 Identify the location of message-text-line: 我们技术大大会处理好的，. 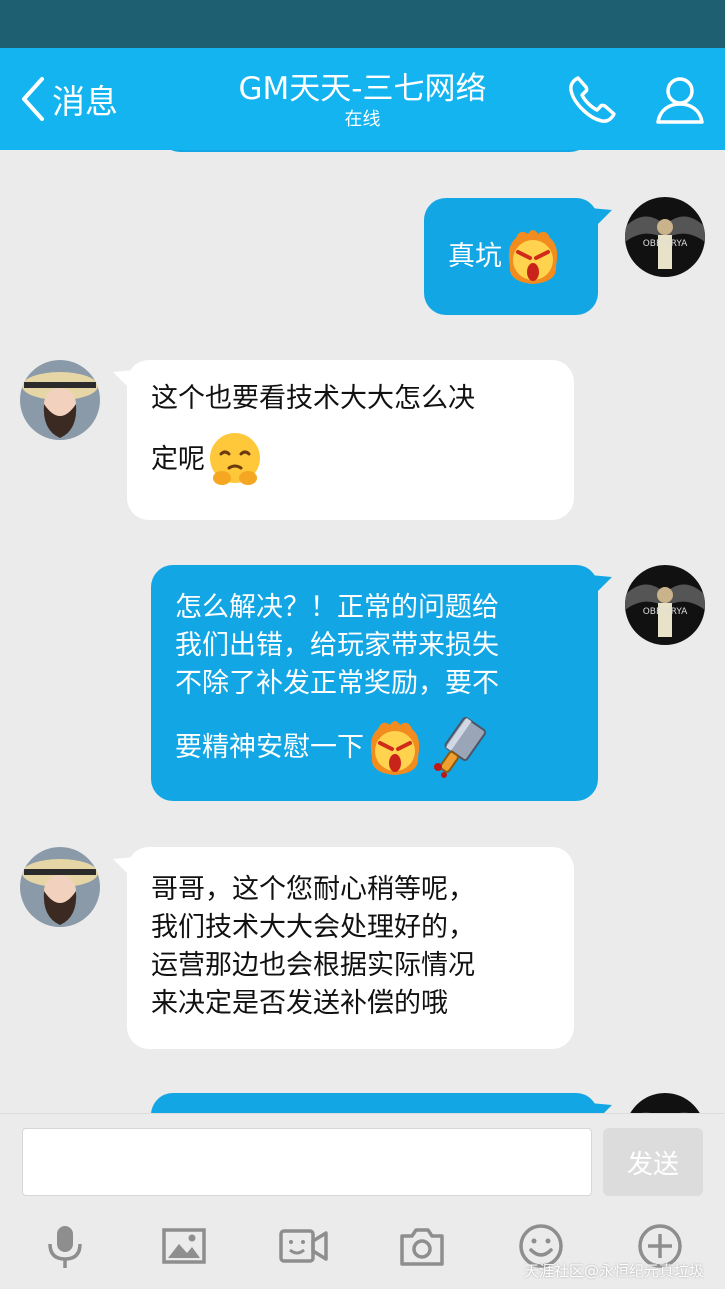
(313, 927).